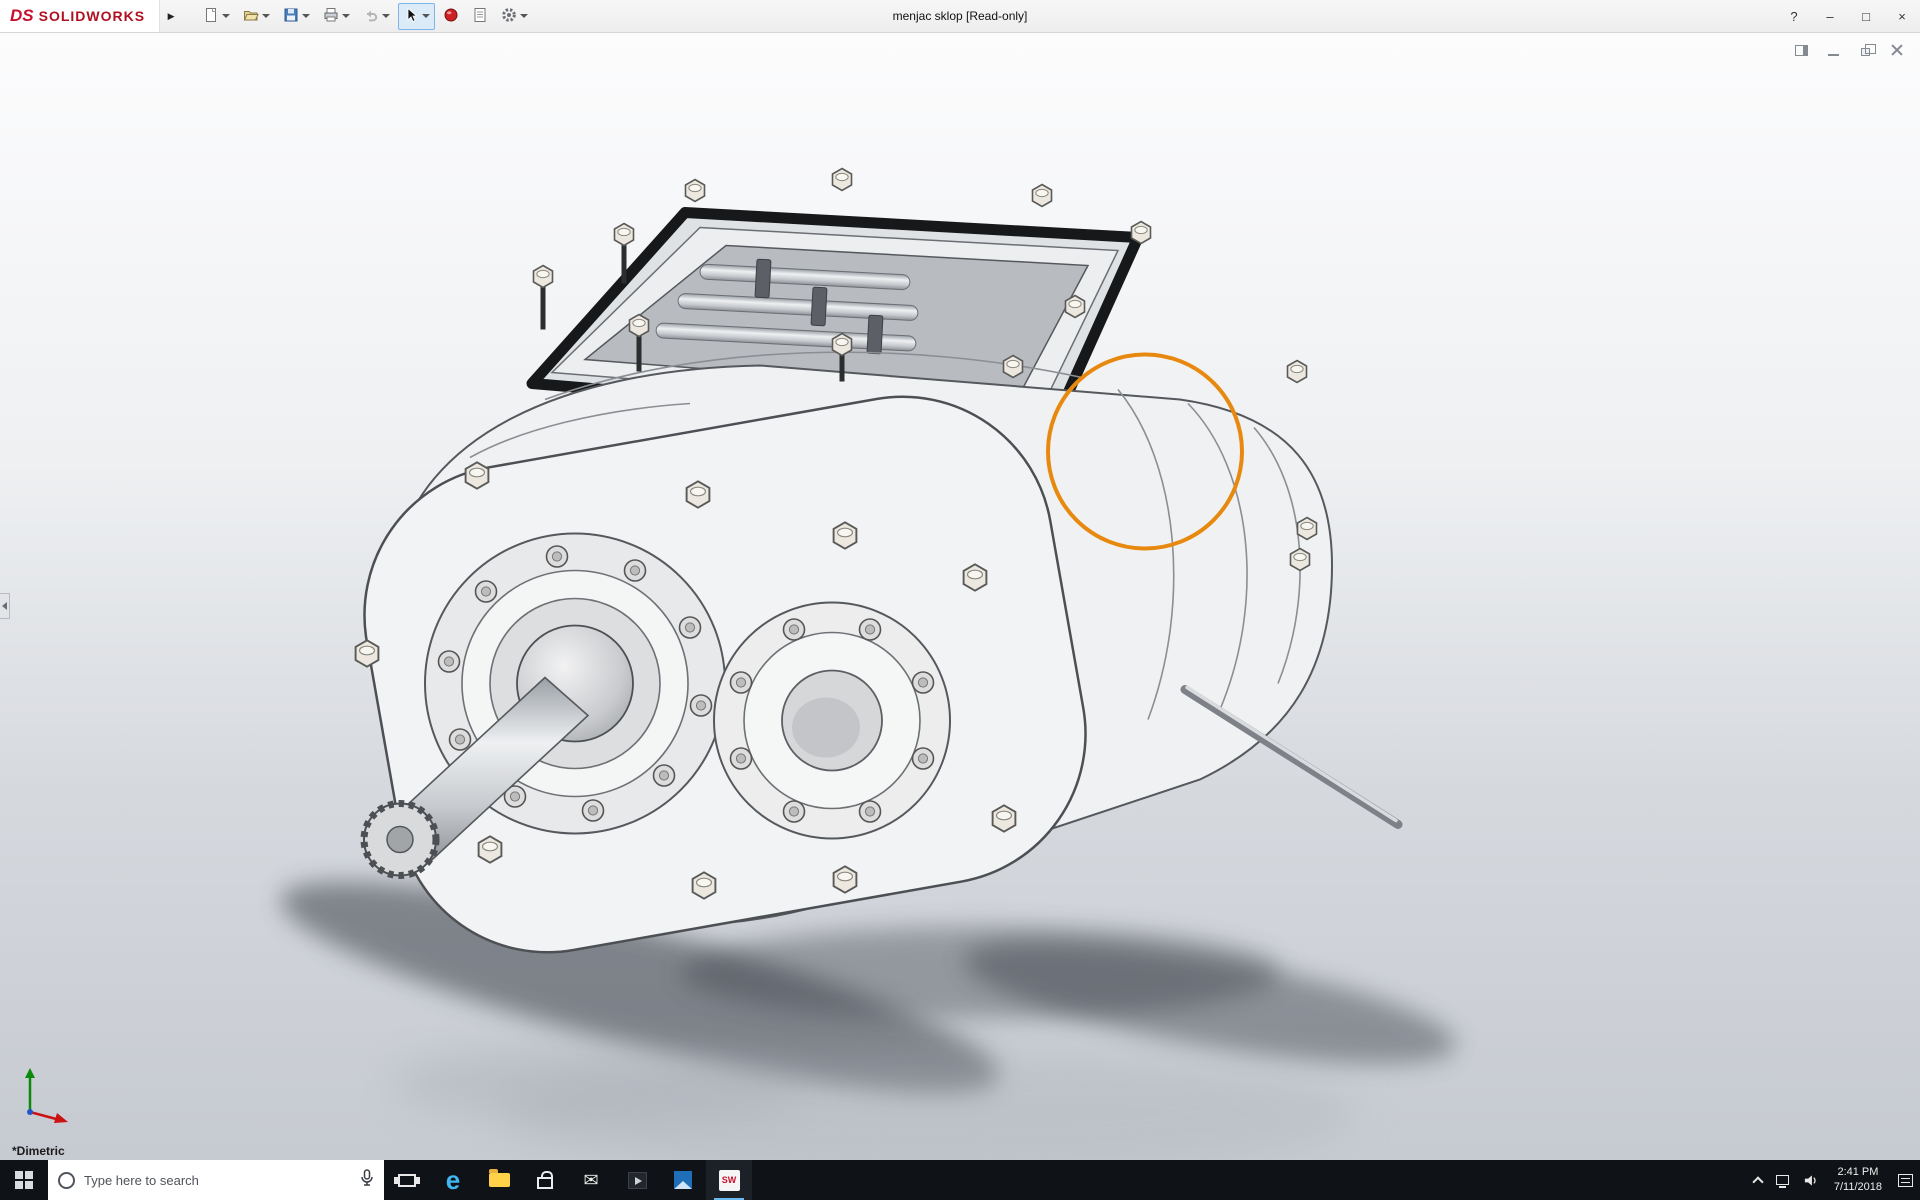 Image resolution: width=1920 pixels, height=1200 pixels. Describe the element at coordinates (960, 1180) in the screenshot. I see `windows-taskbar: e ✉ SW 2:41 PM 7/11/2018` at that location.